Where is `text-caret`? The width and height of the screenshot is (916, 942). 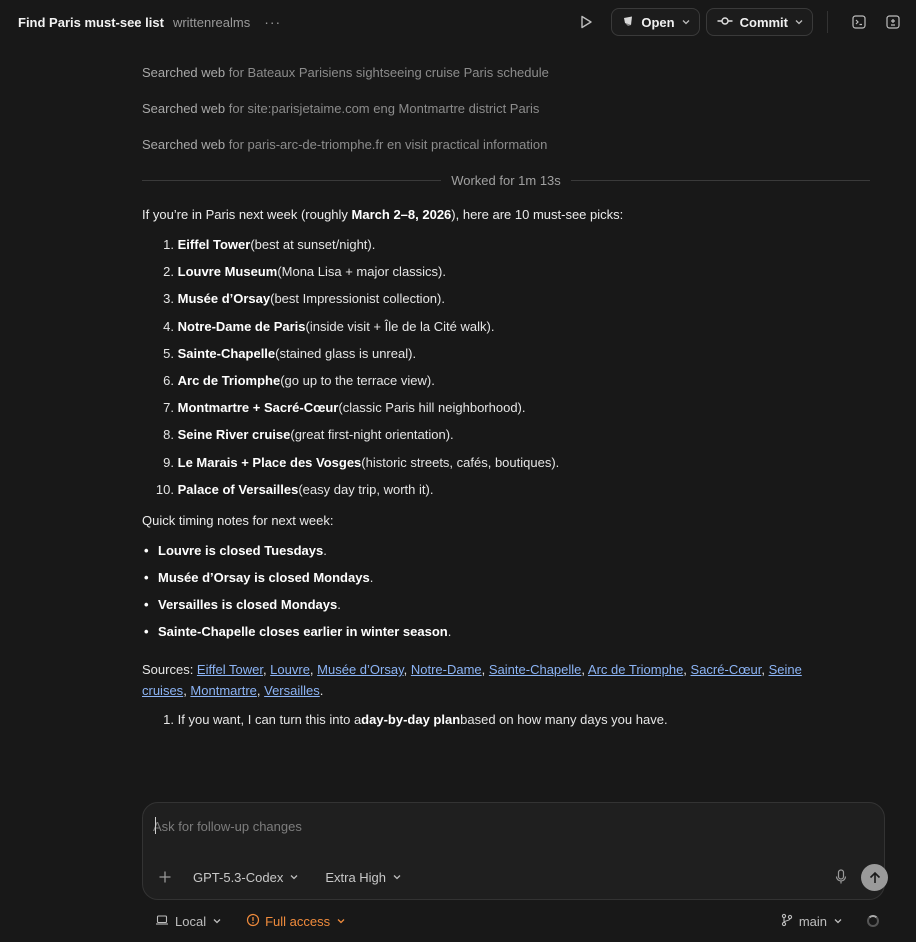 text-caret is located at coordinates (155, 825).